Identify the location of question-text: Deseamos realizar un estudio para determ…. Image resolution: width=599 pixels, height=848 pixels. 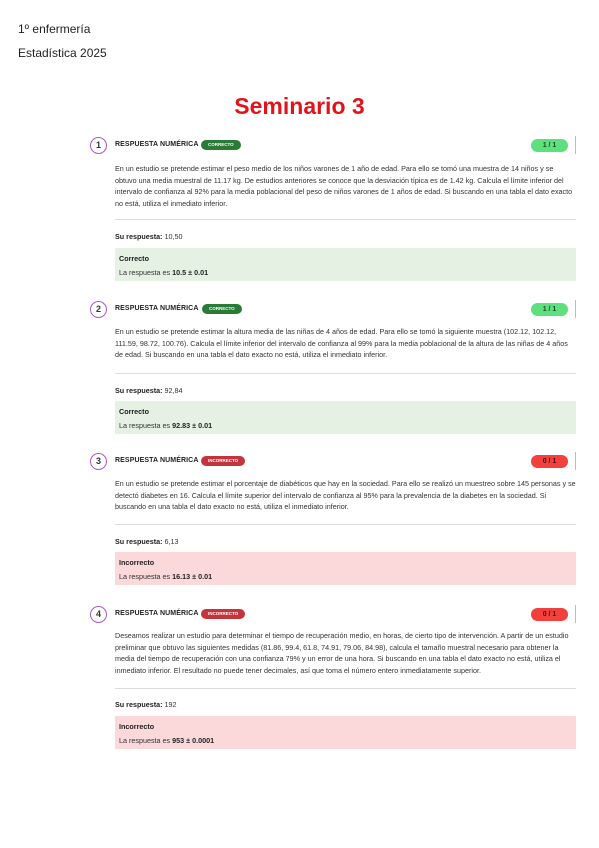
(342, 653).